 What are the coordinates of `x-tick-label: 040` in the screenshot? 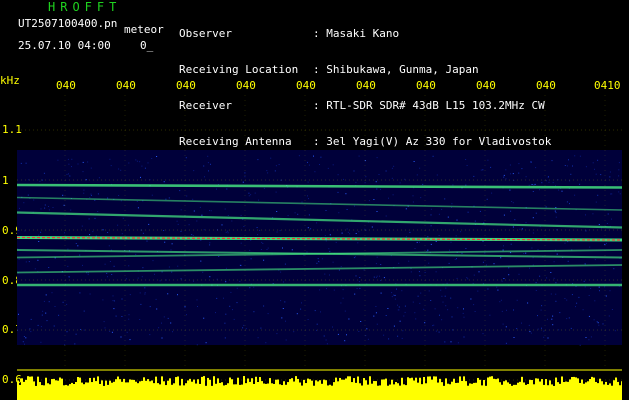 It's located at (486, 85).